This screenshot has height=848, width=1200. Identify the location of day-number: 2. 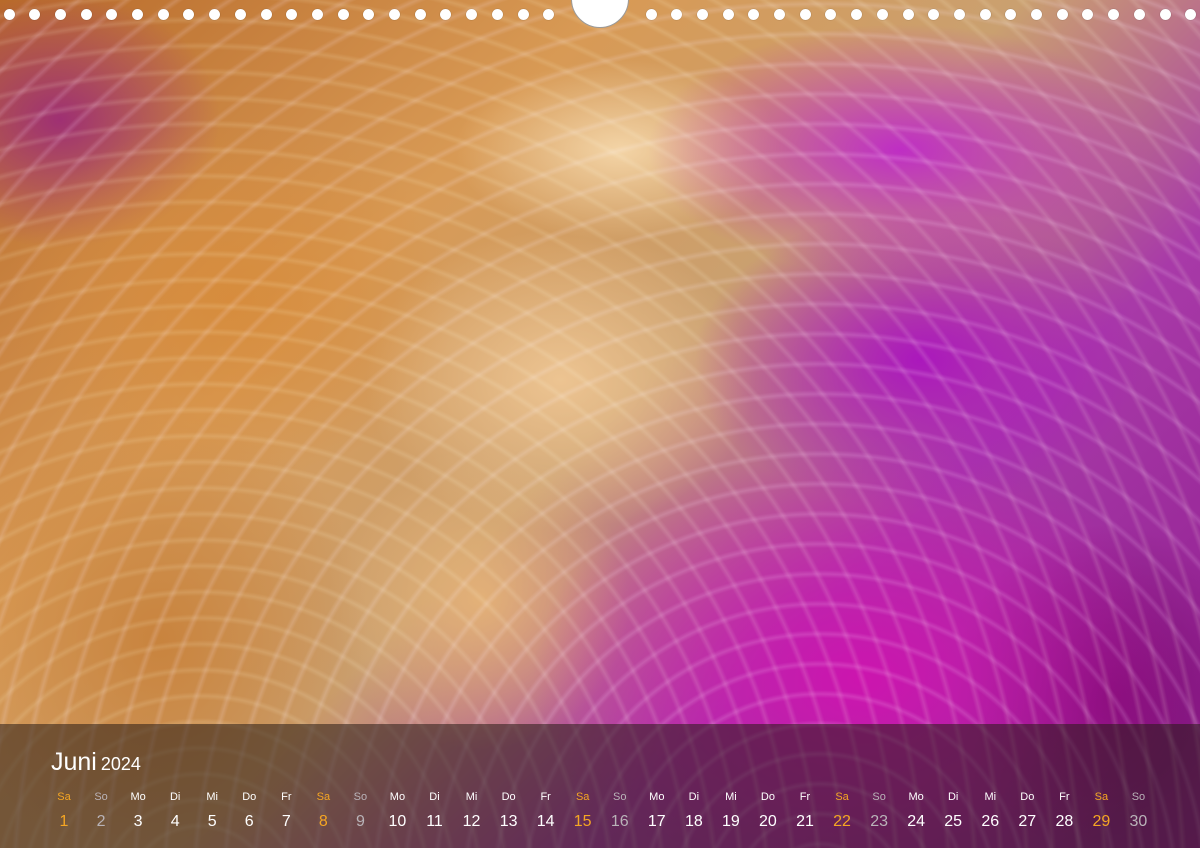
(101, 821).